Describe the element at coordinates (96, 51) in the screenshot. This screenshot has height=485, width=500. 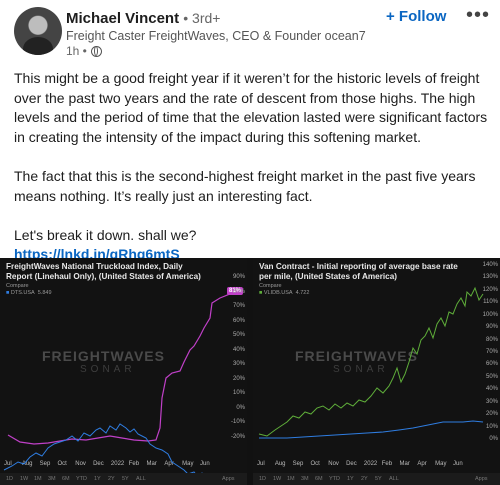
I see `globe-icon` at that location.